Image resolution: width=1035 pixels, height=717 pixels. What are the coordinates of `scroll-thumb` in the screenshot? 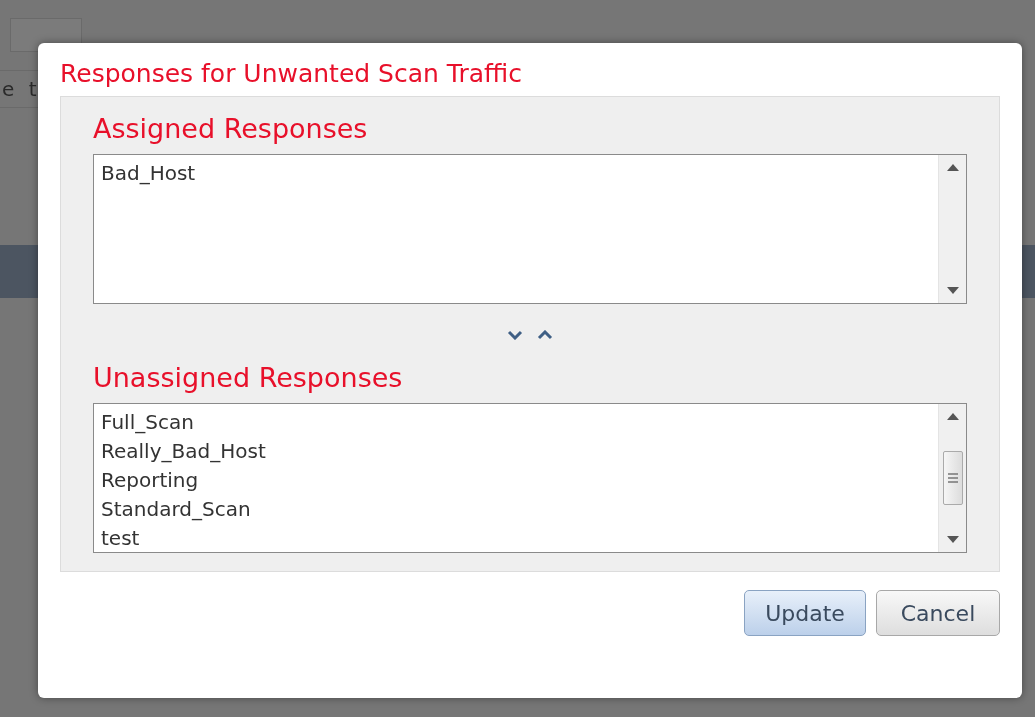 It's located at (952, 478).